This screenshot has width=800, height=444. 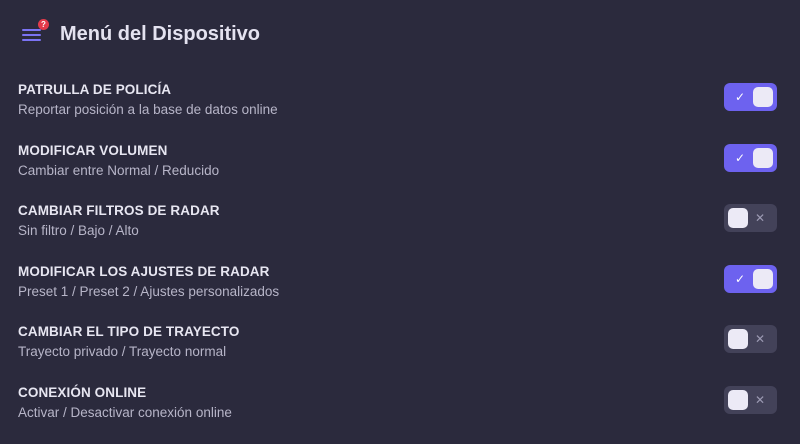 I want to click on setting-description: Activar / Desactivar conexión online, so click(x=125, y=412).